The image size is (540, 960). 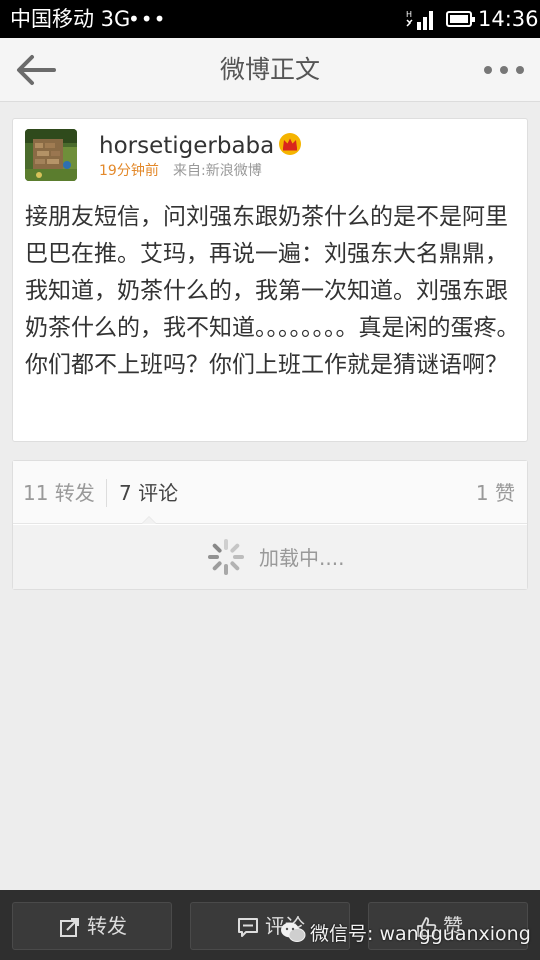 What do you see at coordinates (409, 14) in the screenshot?
I see `svg-text: H` at bounding box center [409, 14].